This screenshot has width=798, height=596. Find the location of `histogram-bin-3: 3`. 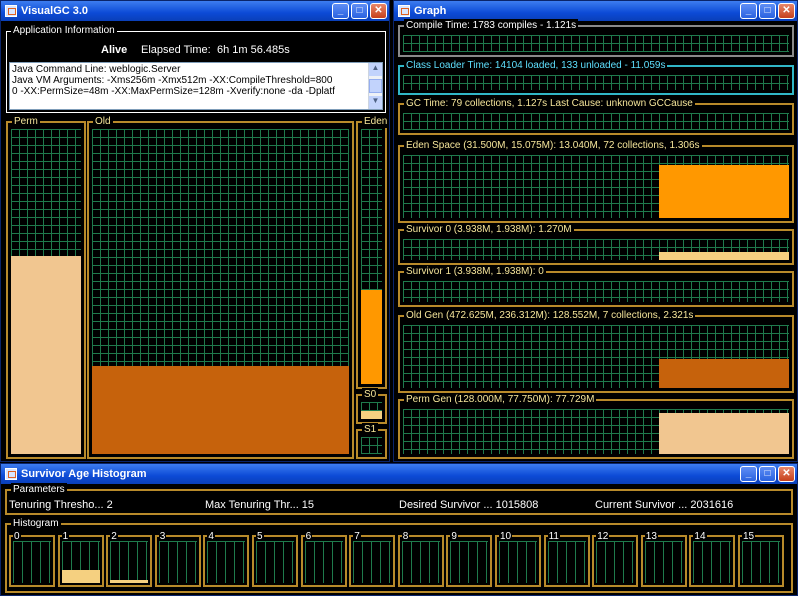

histogram-bin-3: 3 is located at coordinates (177, 558).